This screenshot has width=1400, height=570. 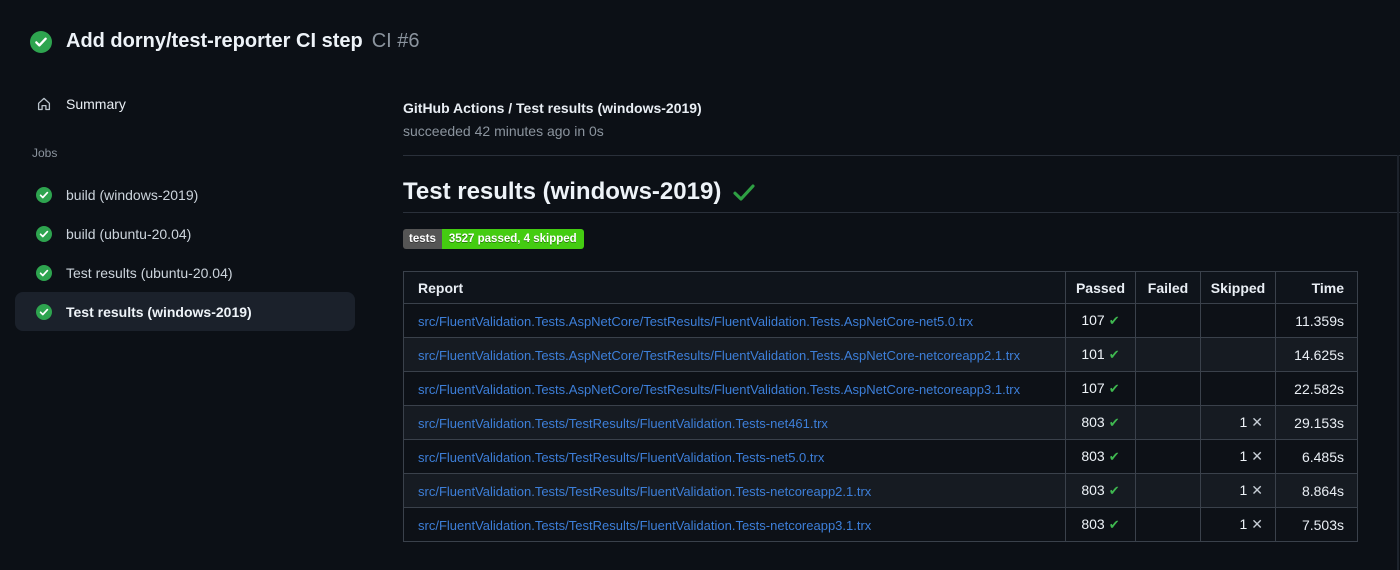 What do you see at coordinates (1316, 354) in the screenshot?
I see `time-cell: 14.625s` at bounding box center [1316, 354].